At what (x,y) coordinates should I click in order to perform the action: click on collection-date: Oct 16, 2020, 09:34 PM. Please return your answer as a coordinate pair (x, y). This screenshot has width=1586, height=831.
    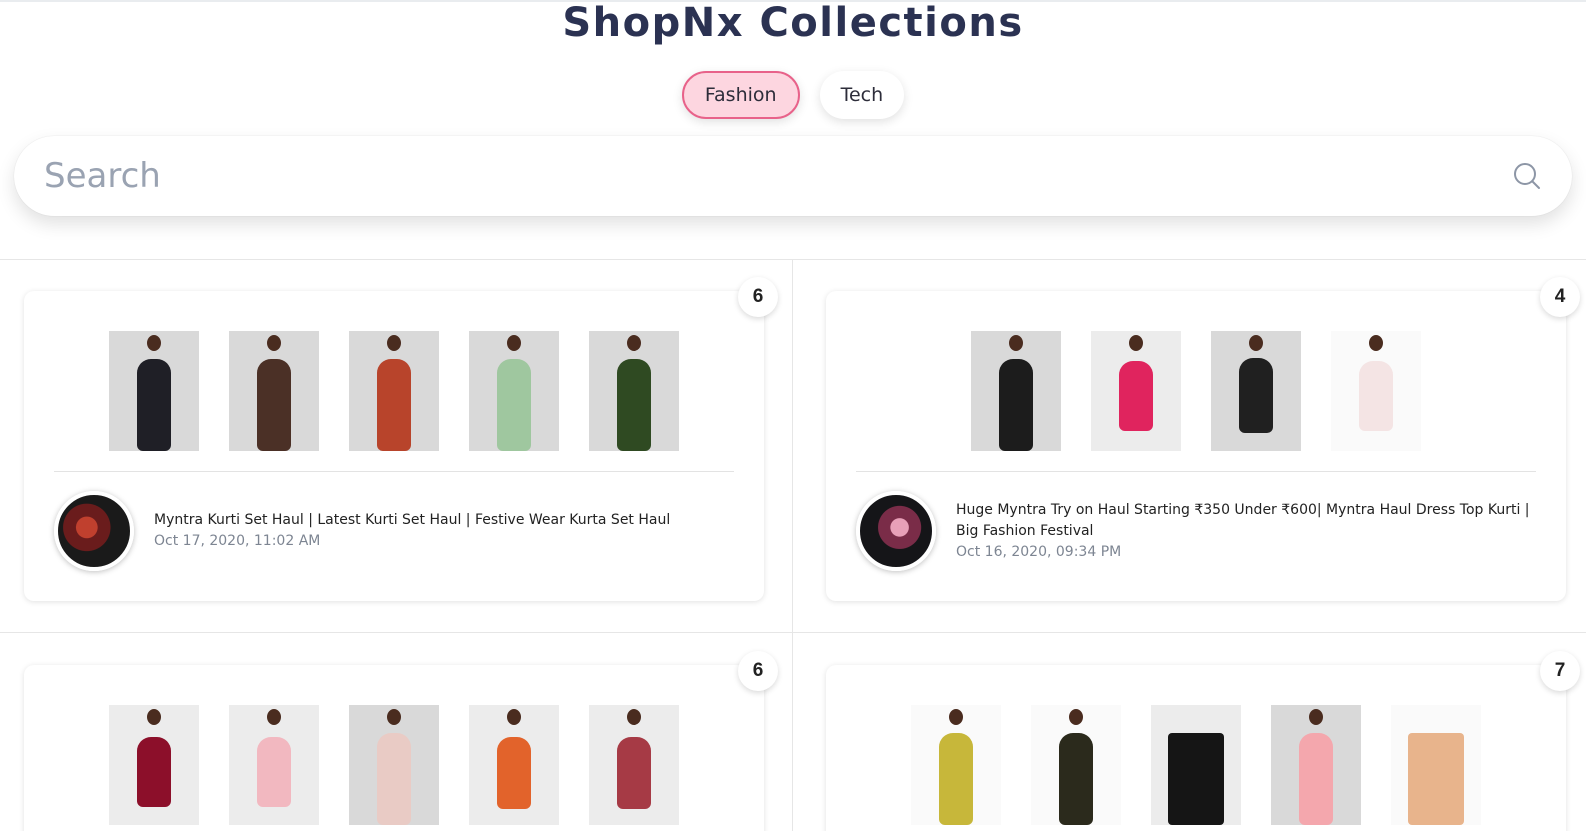
    Looking at the image, I should click on (1039, 551).